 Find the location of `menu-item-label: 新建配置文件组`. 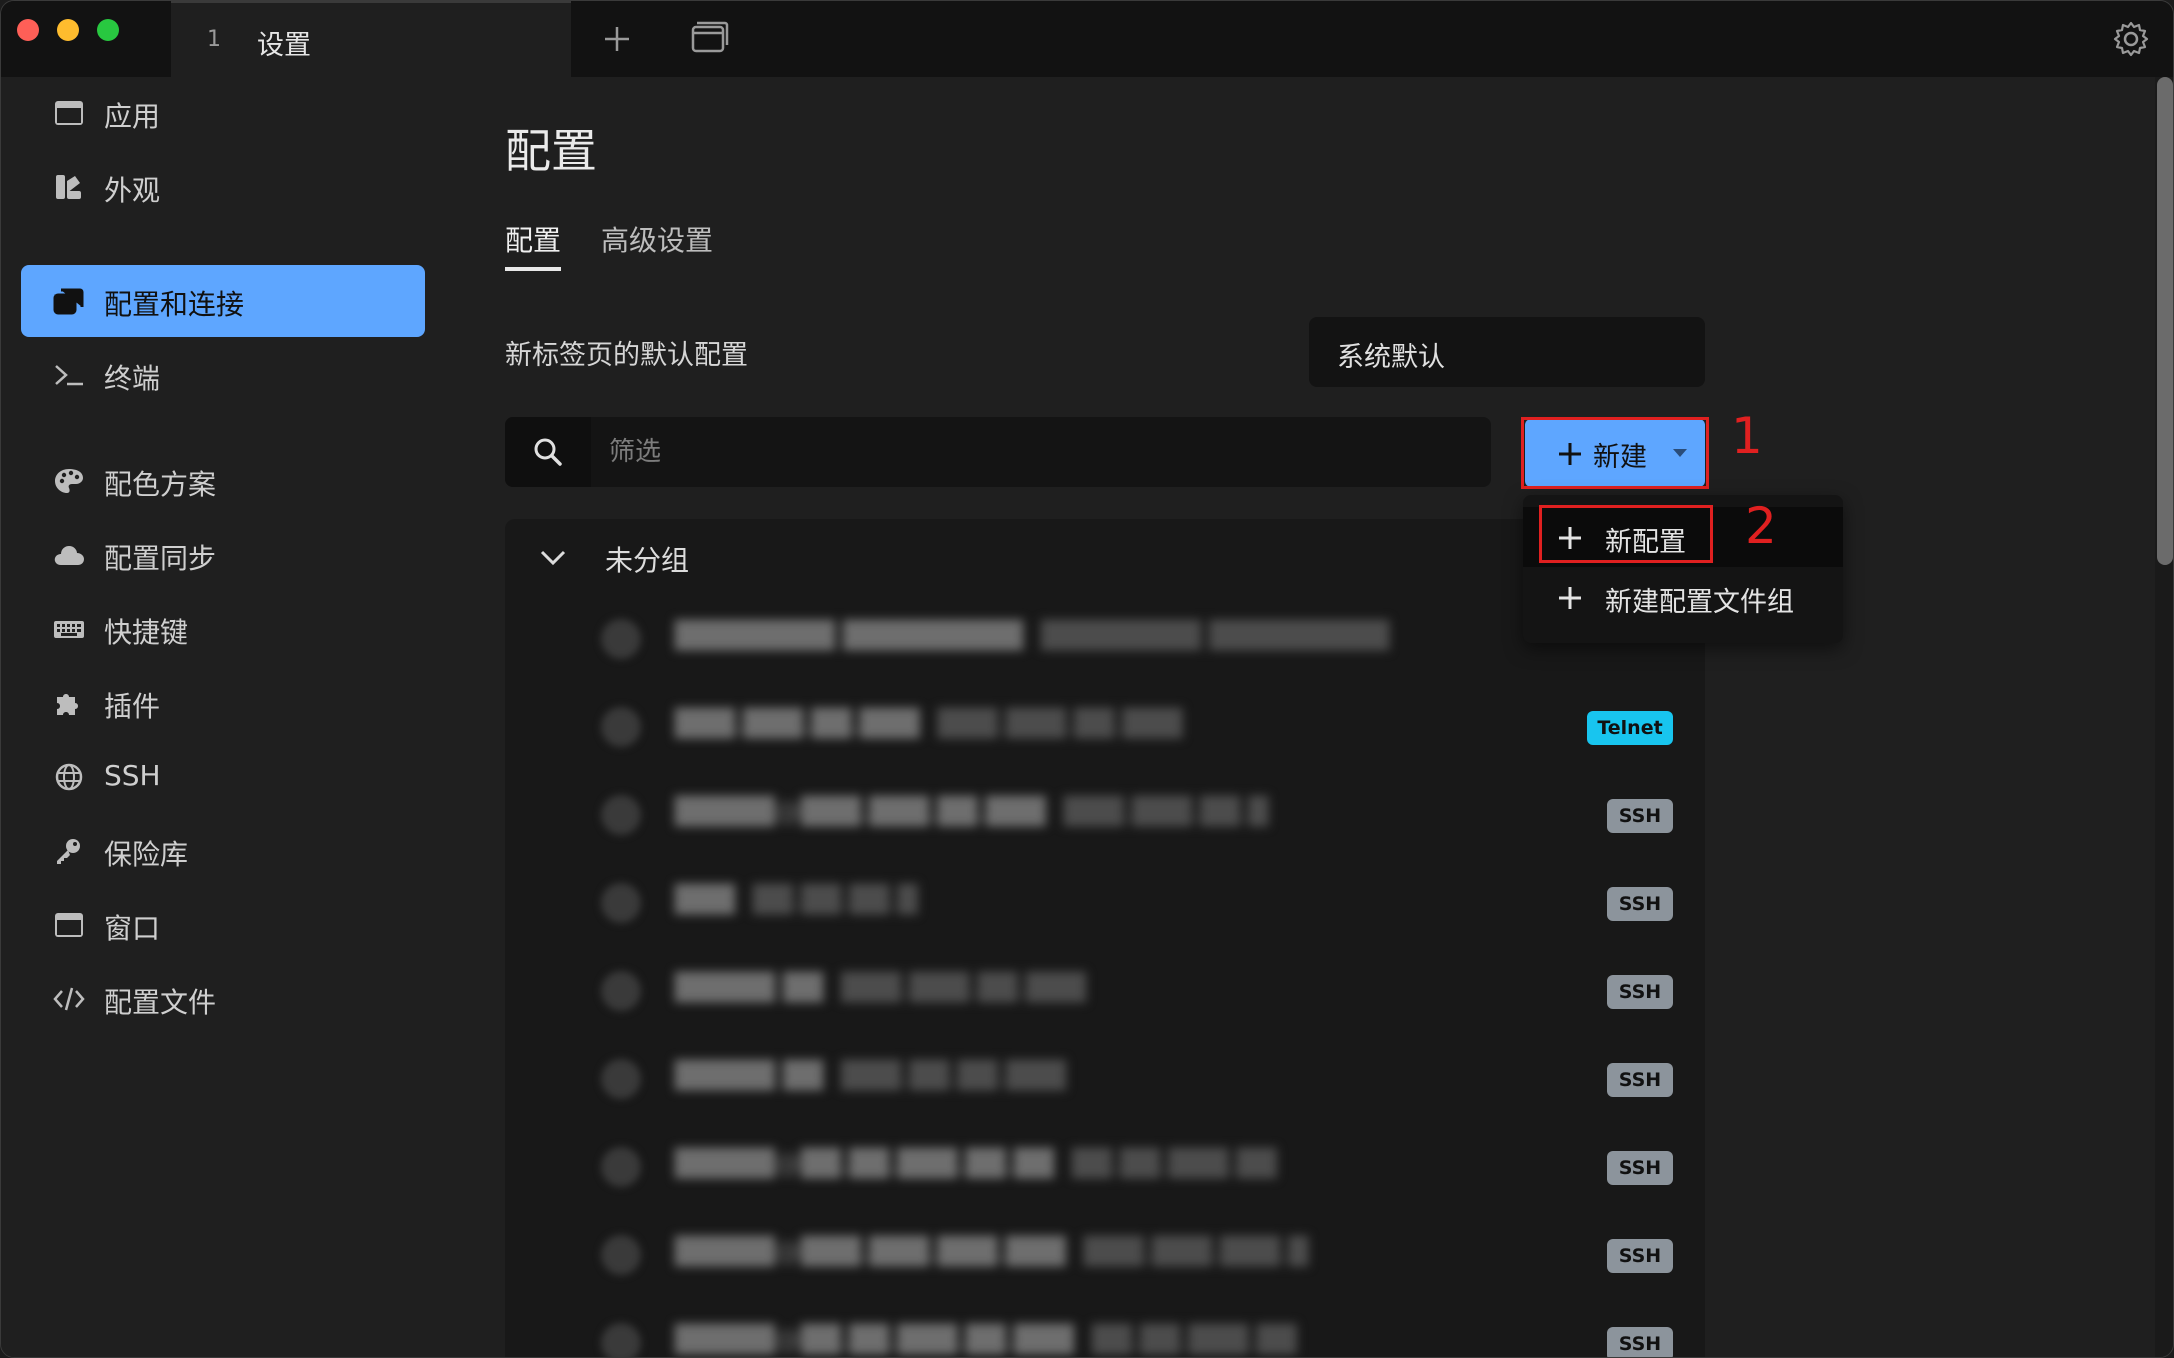

menu-item-label: 新建配置文件组 is located at coordinates (1699, 602).